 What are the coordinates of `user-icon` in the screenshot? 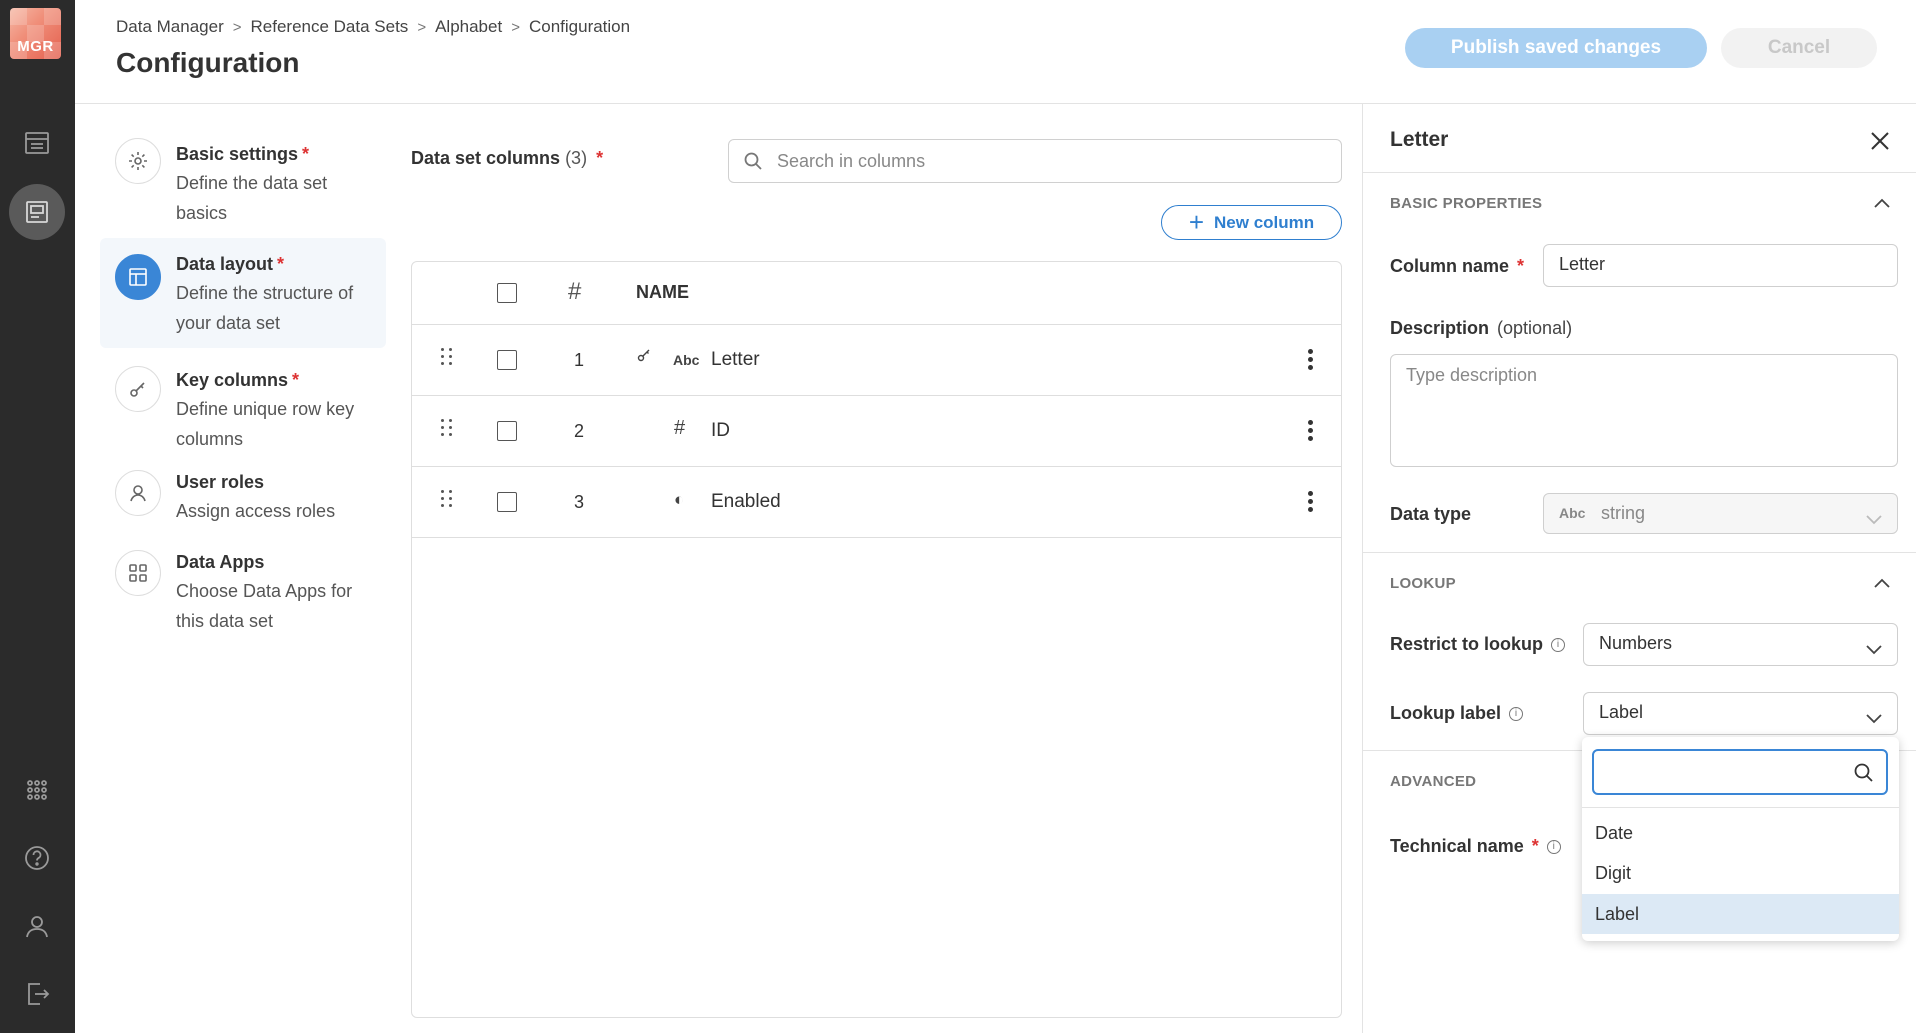 It's located at (138, 493).